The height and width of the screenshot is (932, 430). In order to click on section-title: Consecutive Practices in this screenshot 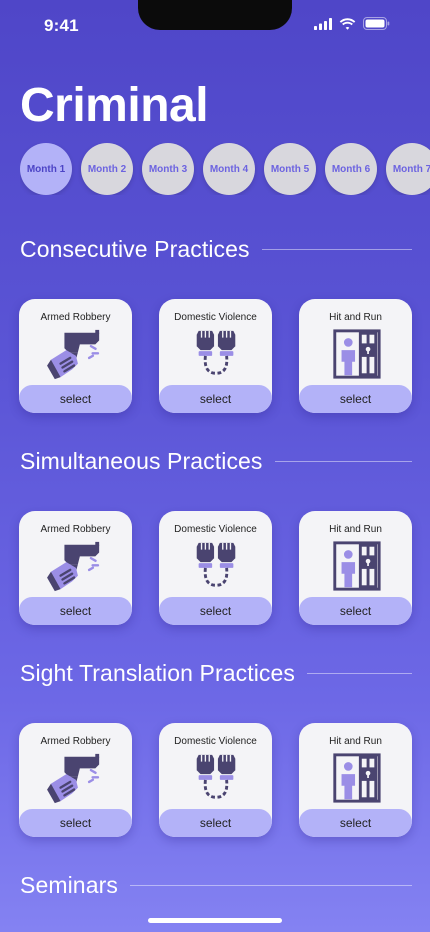, I will do `click(135, 249)`.